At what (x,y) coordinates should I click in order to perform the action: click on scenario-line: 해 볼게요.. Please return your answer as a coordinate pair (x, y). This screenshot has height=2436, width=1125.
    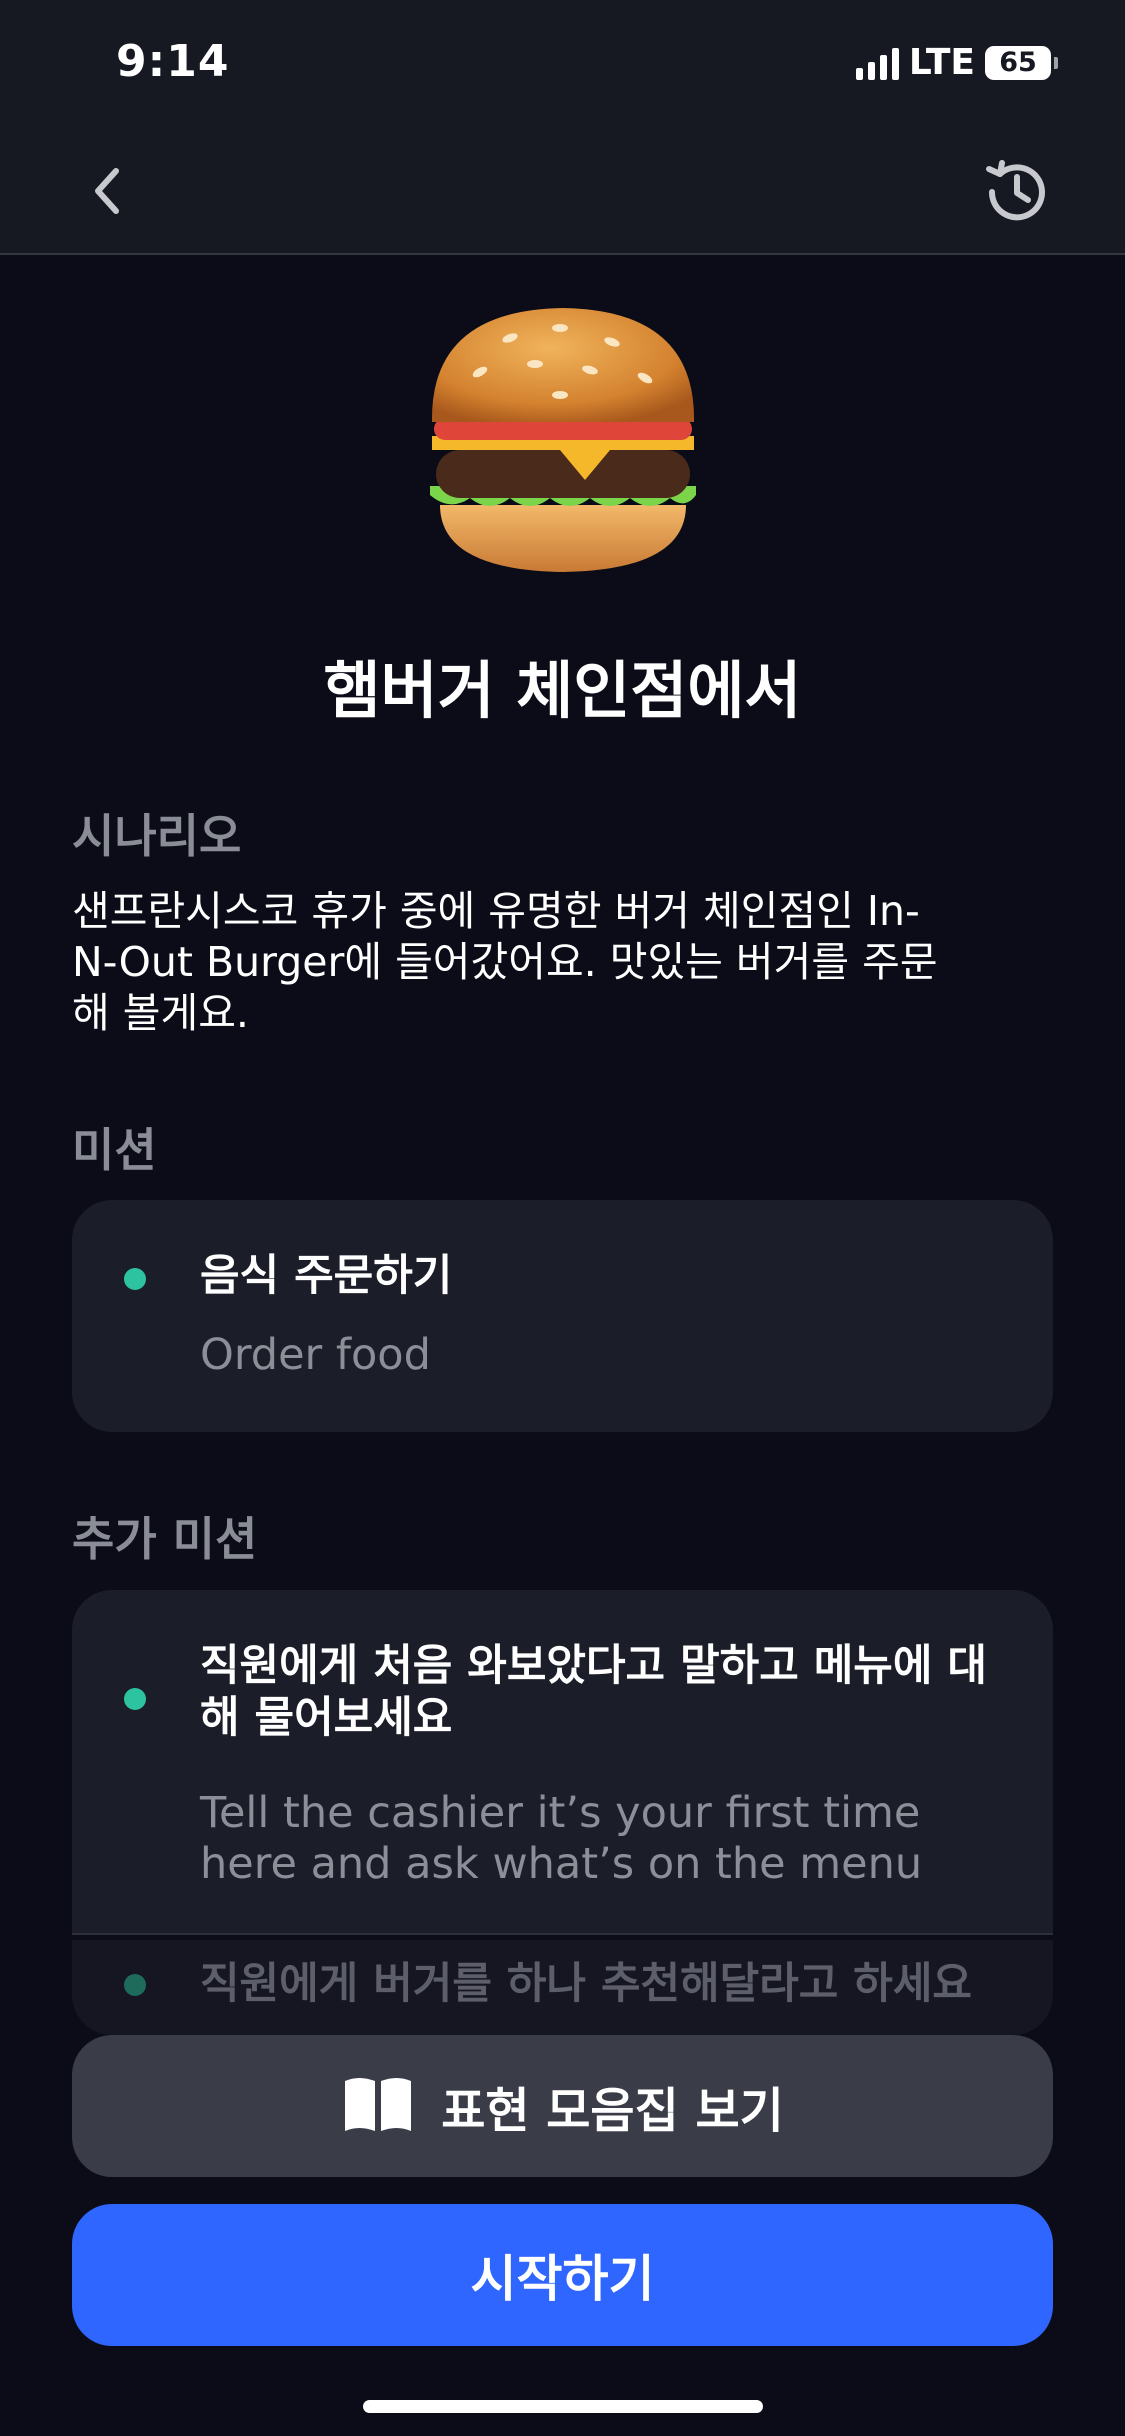
    Looking at the image, I should click on (160, 1013).